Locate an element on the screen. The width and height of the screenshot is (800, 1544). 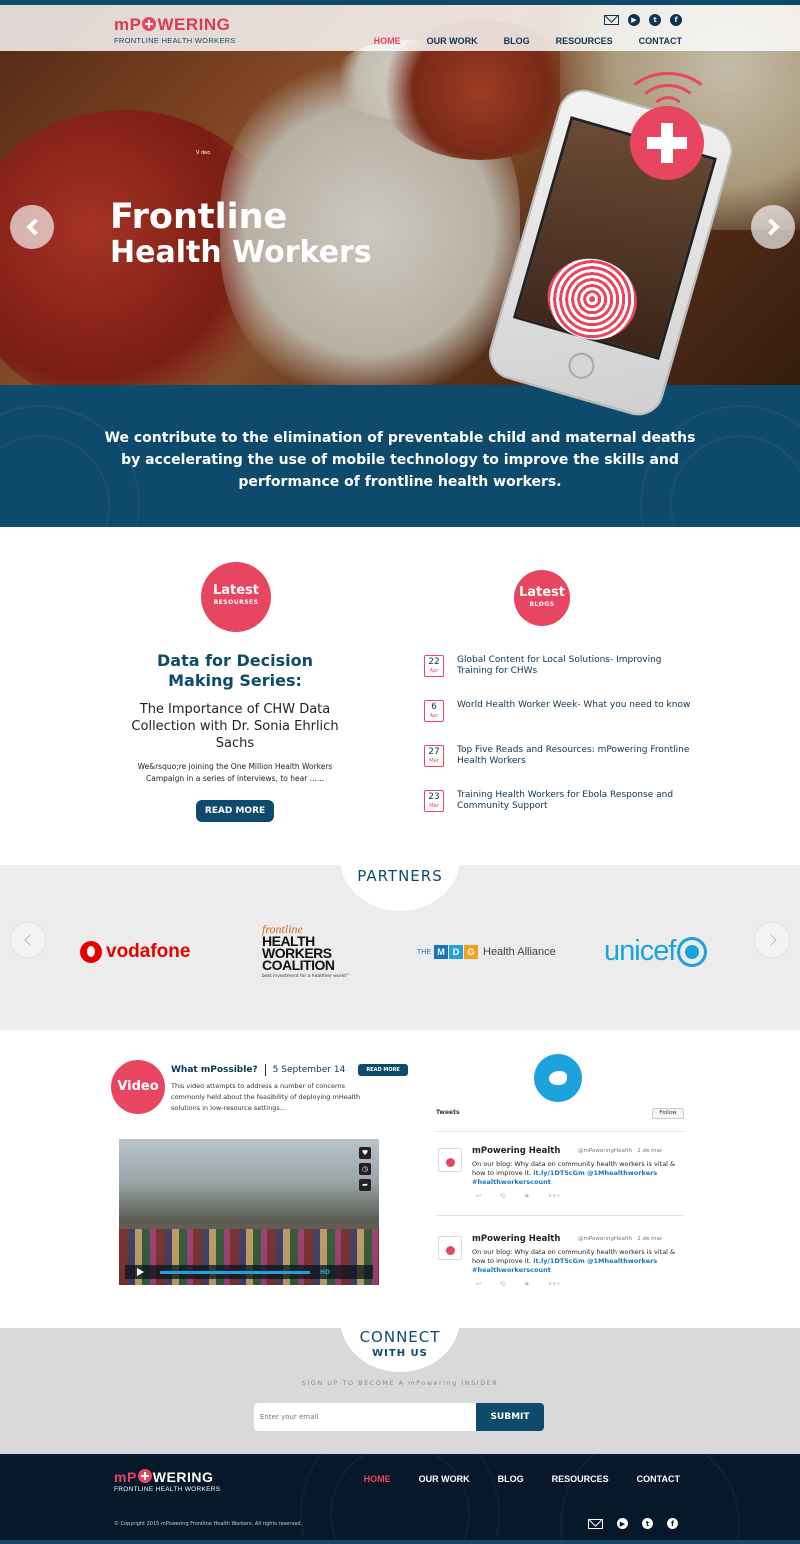
read-more-button: READ MORE is located at coordinates (235, 811).